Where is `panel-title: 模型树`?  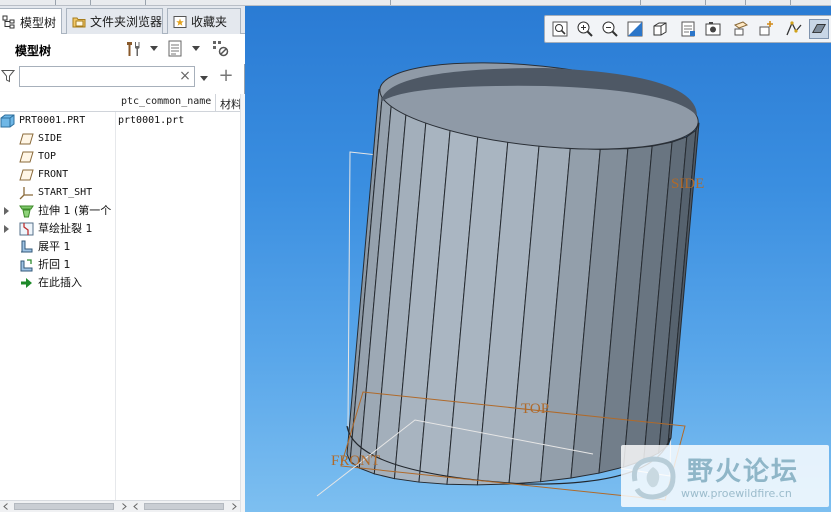 panel-title: 模型树 is located at coordinates (33, 51).